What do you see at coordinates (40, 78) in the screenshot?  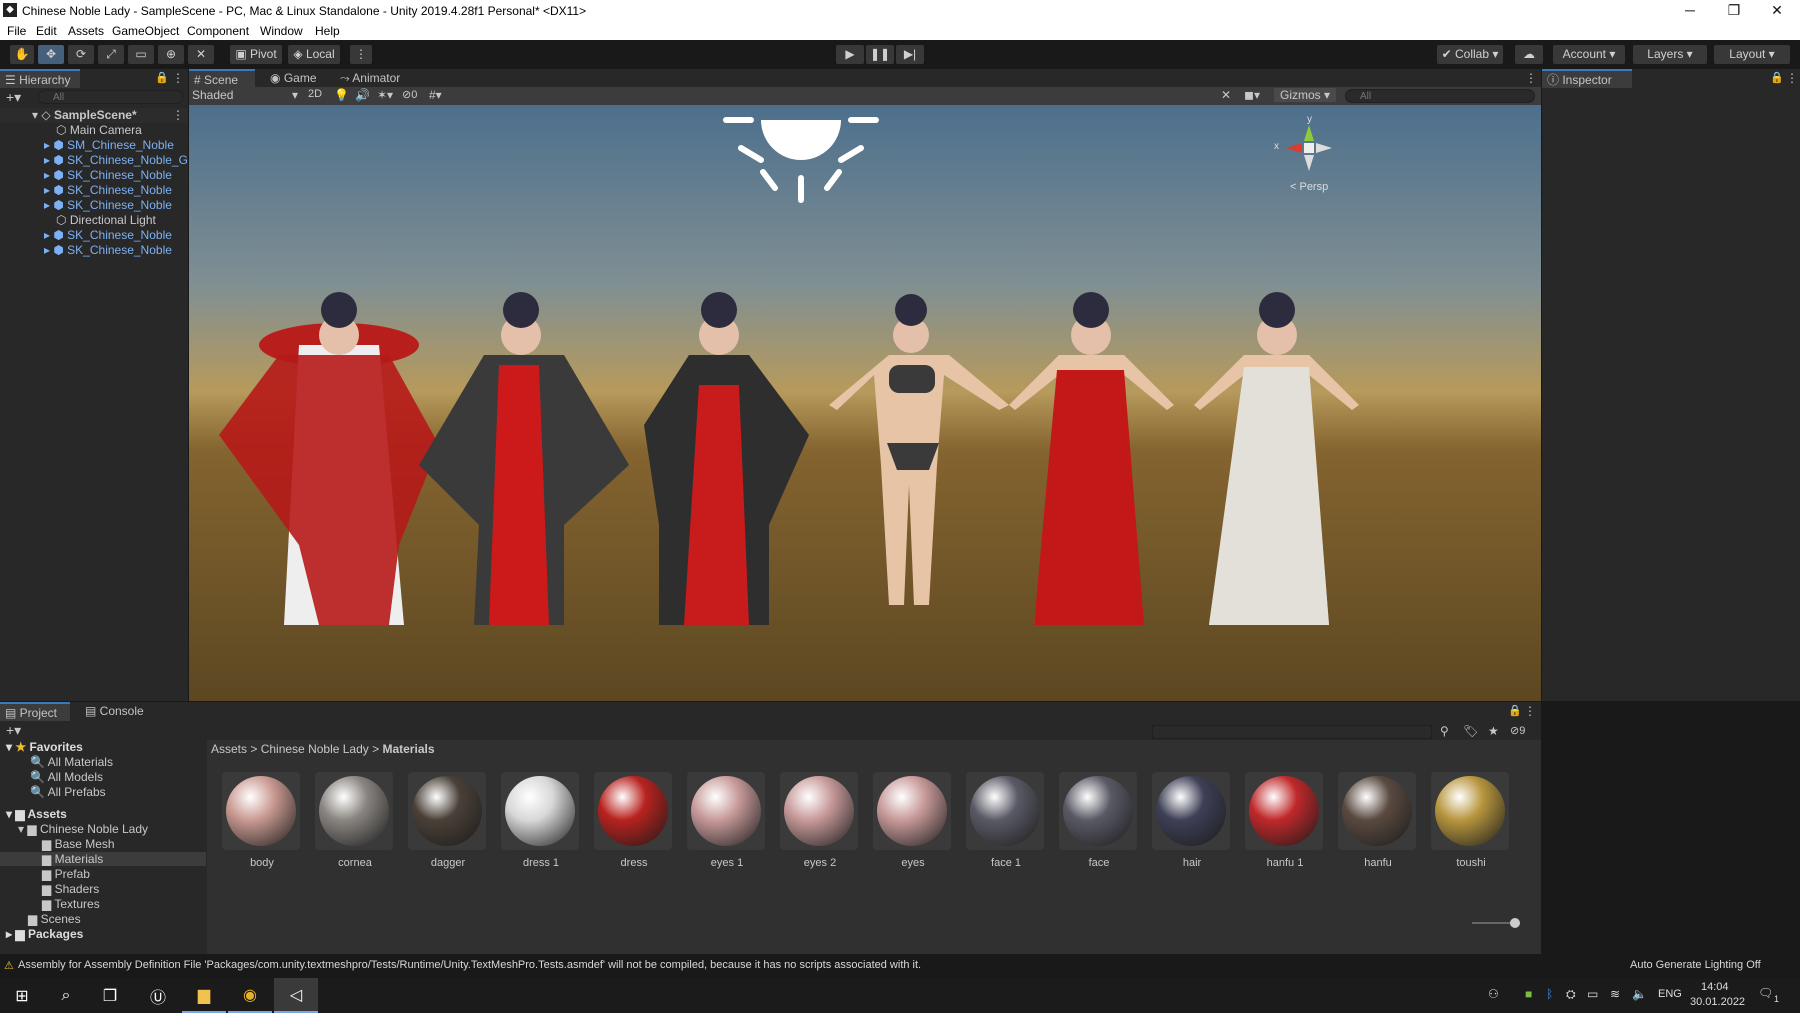 I see `tab-hierarchy: ☰ Hierarchy` at bounding box center [40, 78].